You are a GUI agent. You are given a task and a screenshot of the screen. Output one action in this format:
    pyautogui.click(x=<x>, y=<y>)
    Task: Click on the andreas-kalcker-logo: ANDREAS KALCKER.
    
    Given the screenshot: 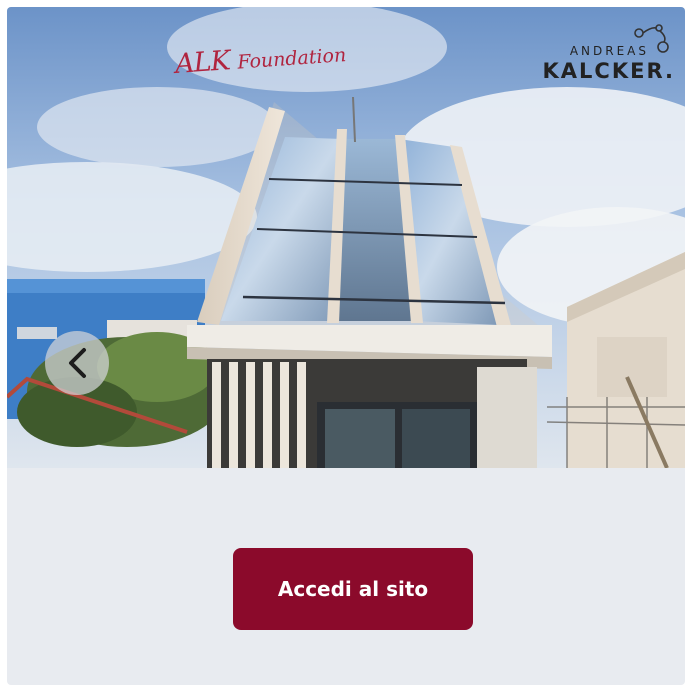 What is the action you would take?
    pyautogui.click(x=608, y=53)
    